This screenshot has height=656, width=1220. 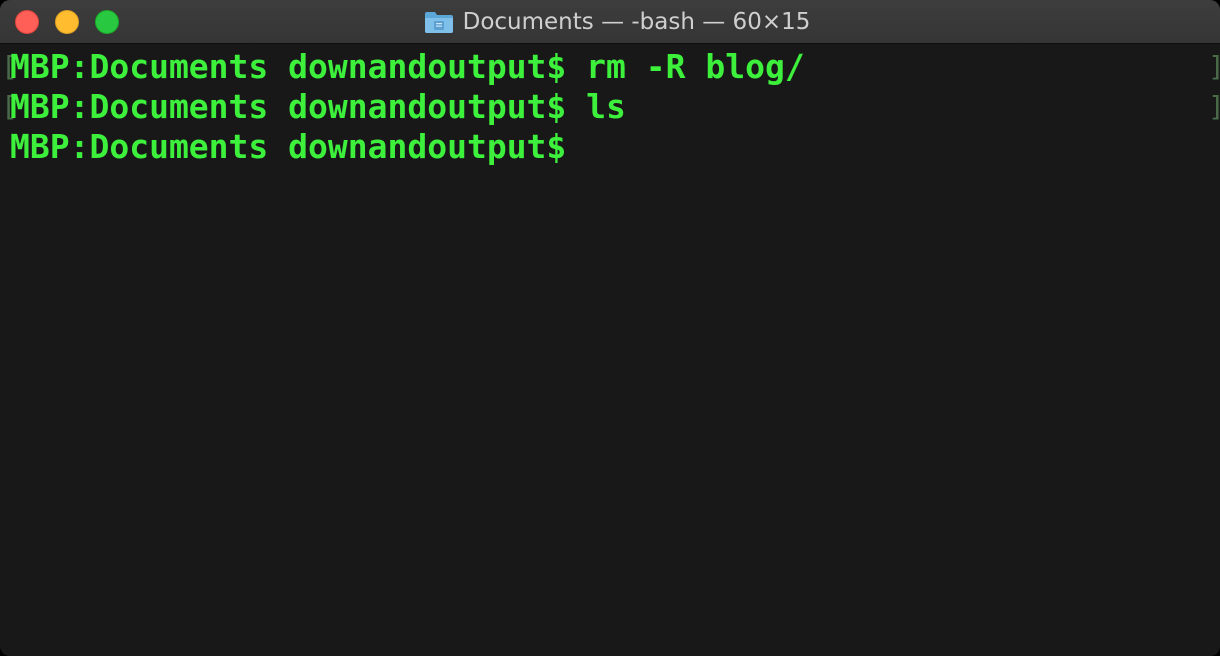 What do you see at coordinates (636, 22) in the screenshot?
I see `window-title: Documents — -bash — 60×15` at bounding box center [636, 22].